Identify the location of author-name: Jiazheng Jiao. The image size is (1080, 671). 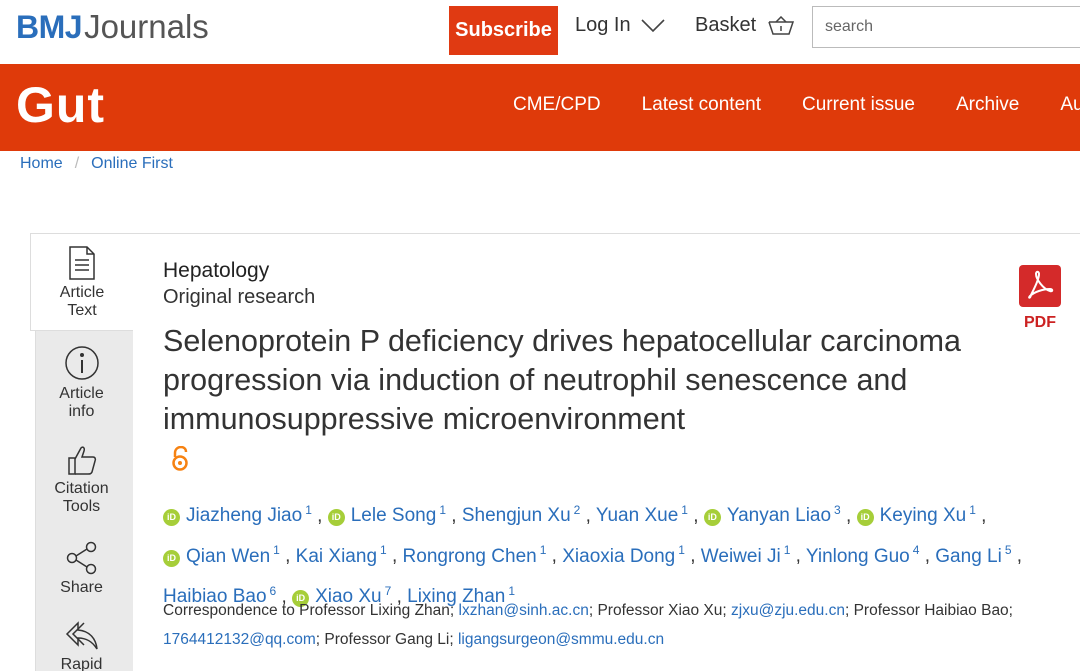
(244, 516).